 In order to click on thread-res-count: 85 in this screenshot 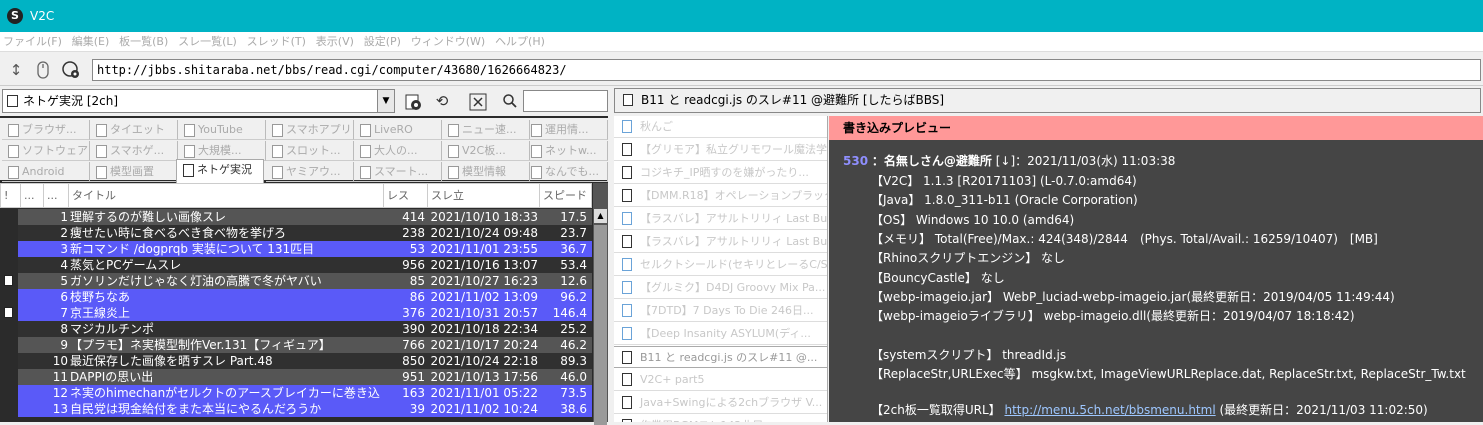, I will do `click(417, 281)`.